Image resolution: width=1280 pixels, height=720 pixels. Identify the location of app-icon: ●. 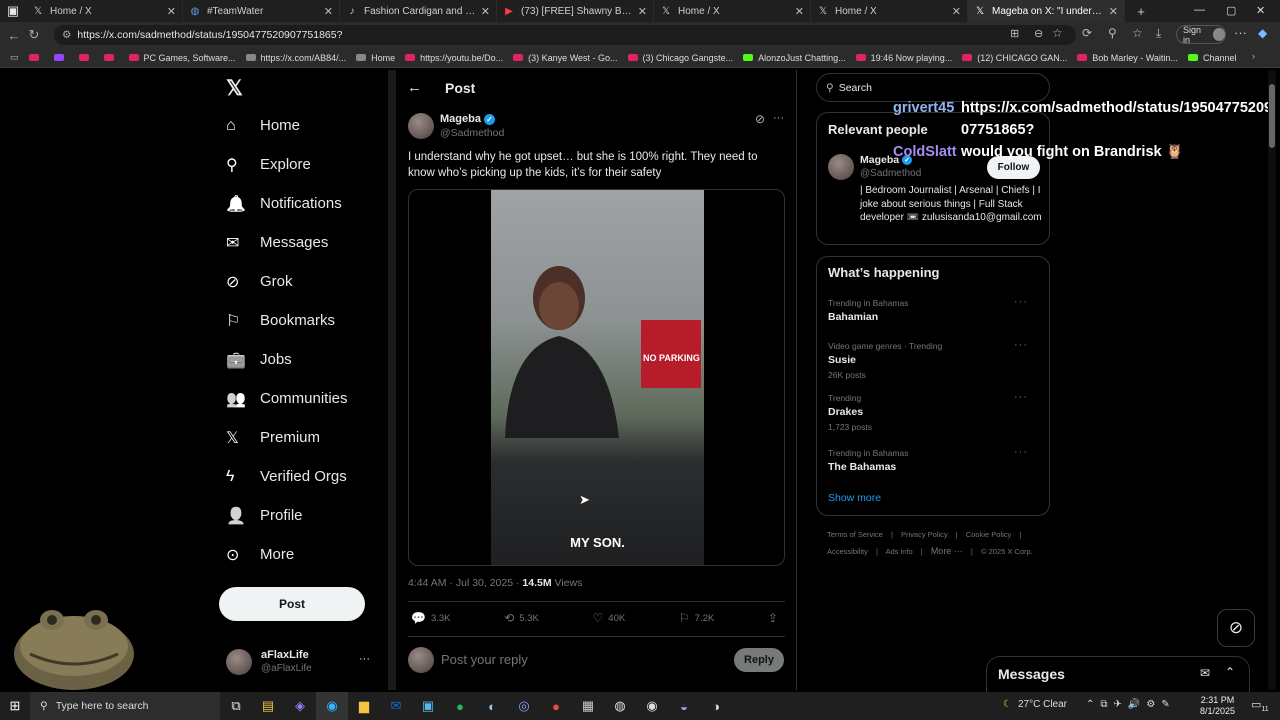
(556, 706).